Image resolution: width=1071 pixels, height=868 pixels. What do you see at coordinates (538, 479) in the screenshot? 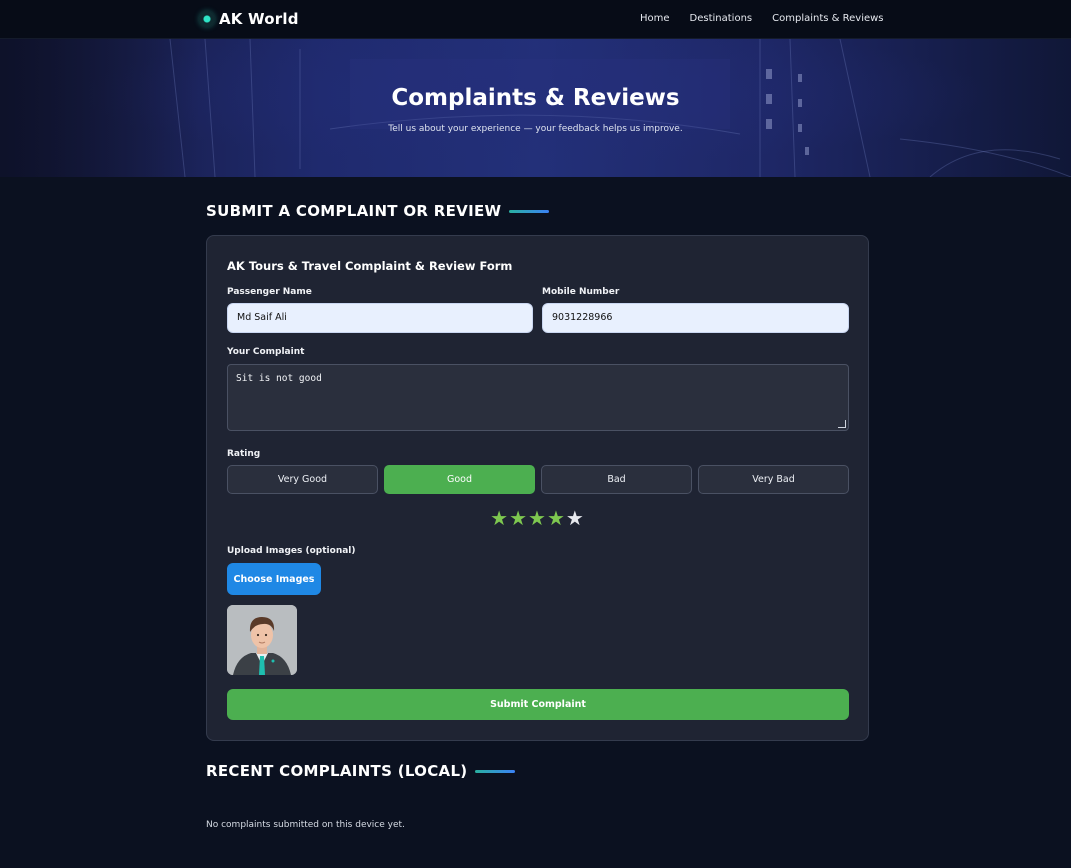
I see `rating-options: Very Good Good Bad Very Bad` at bounding box center [538, 479].